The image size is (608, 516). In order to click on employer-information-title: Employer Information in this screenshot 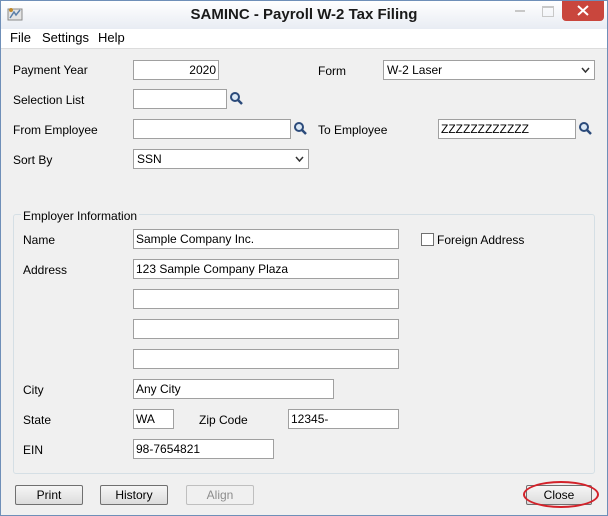, I will do `click(80, 216)`.